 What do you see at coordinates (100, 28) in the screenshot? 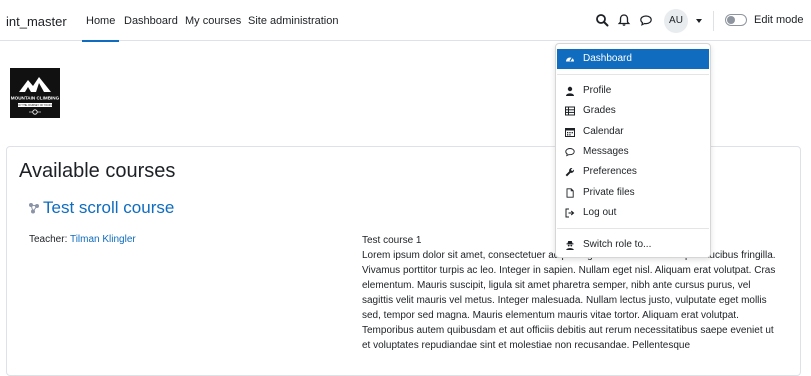
I see `nav-link-home: Home` at bounding box center [100, 28].